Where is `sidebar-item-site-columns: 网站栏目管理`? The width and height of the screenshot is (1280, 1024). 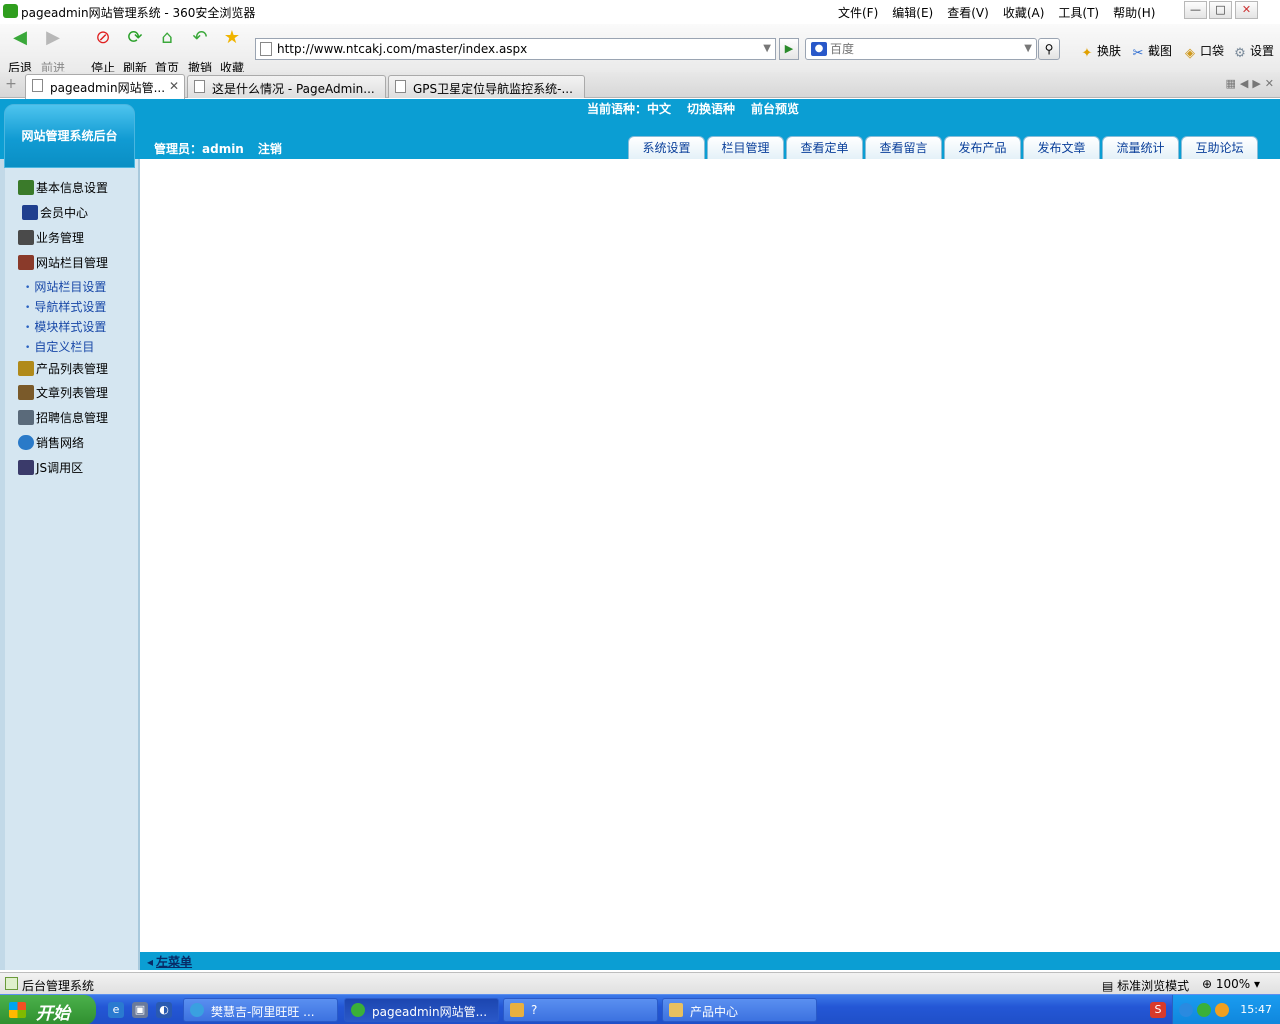 sidebar-item-site-columns: 网站栏目管理 is located at coordinates (63, 264).